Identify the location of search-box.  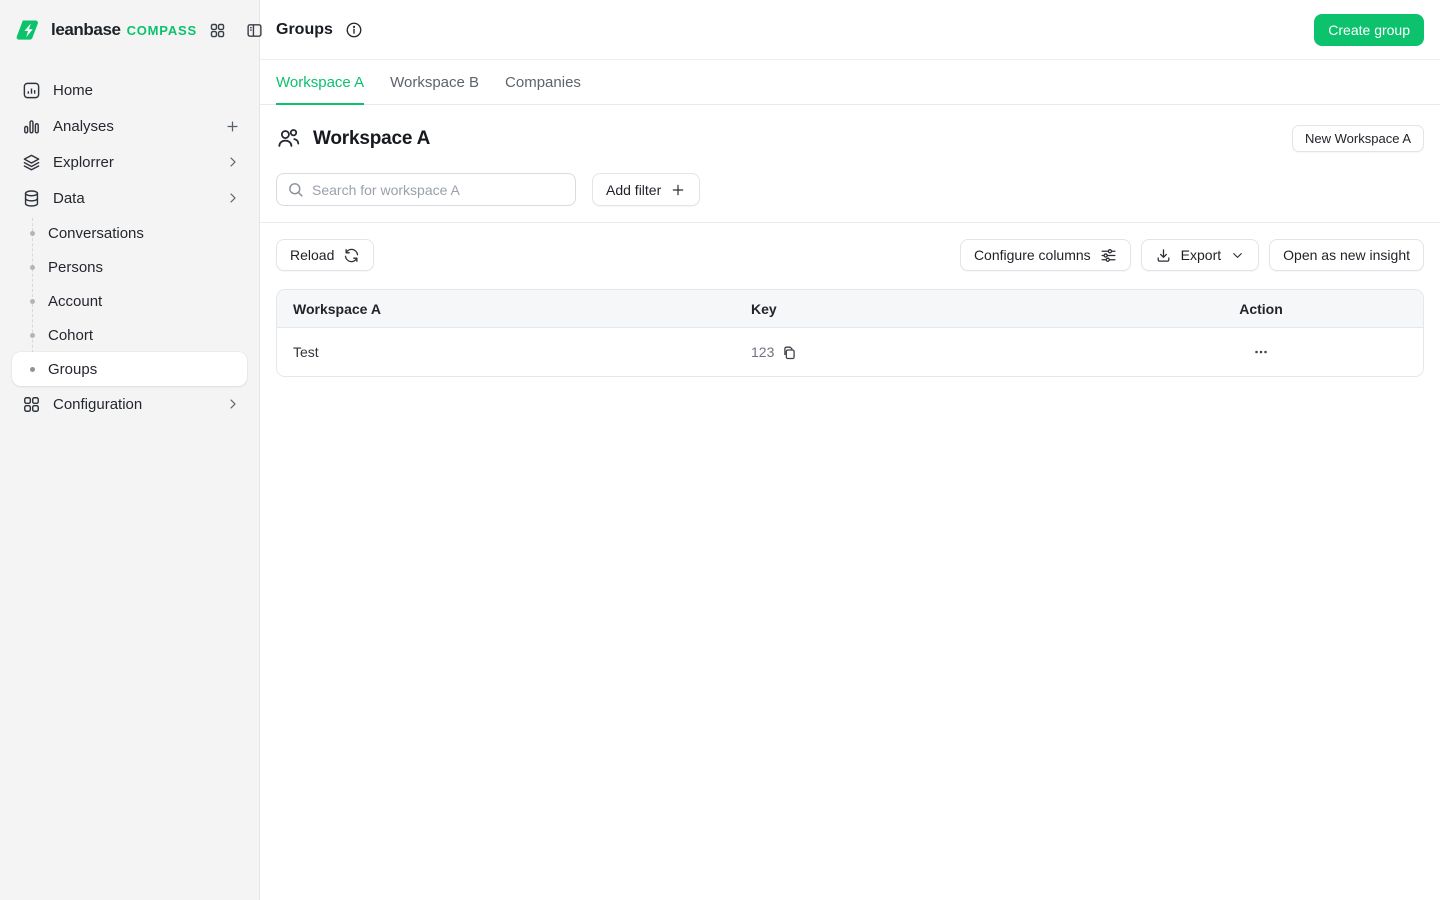
(426, 189).